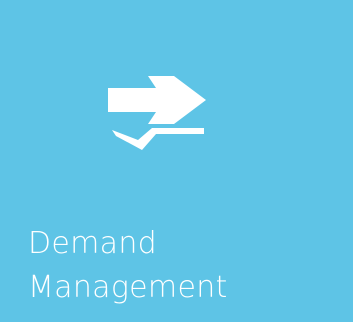 Image resolution: width=353 pixels, height=336 pixels. What do you see at coordinates (128, 287) in the screenshot?
I see `tile-label-line2: Management` at bounding box center [128, 287].